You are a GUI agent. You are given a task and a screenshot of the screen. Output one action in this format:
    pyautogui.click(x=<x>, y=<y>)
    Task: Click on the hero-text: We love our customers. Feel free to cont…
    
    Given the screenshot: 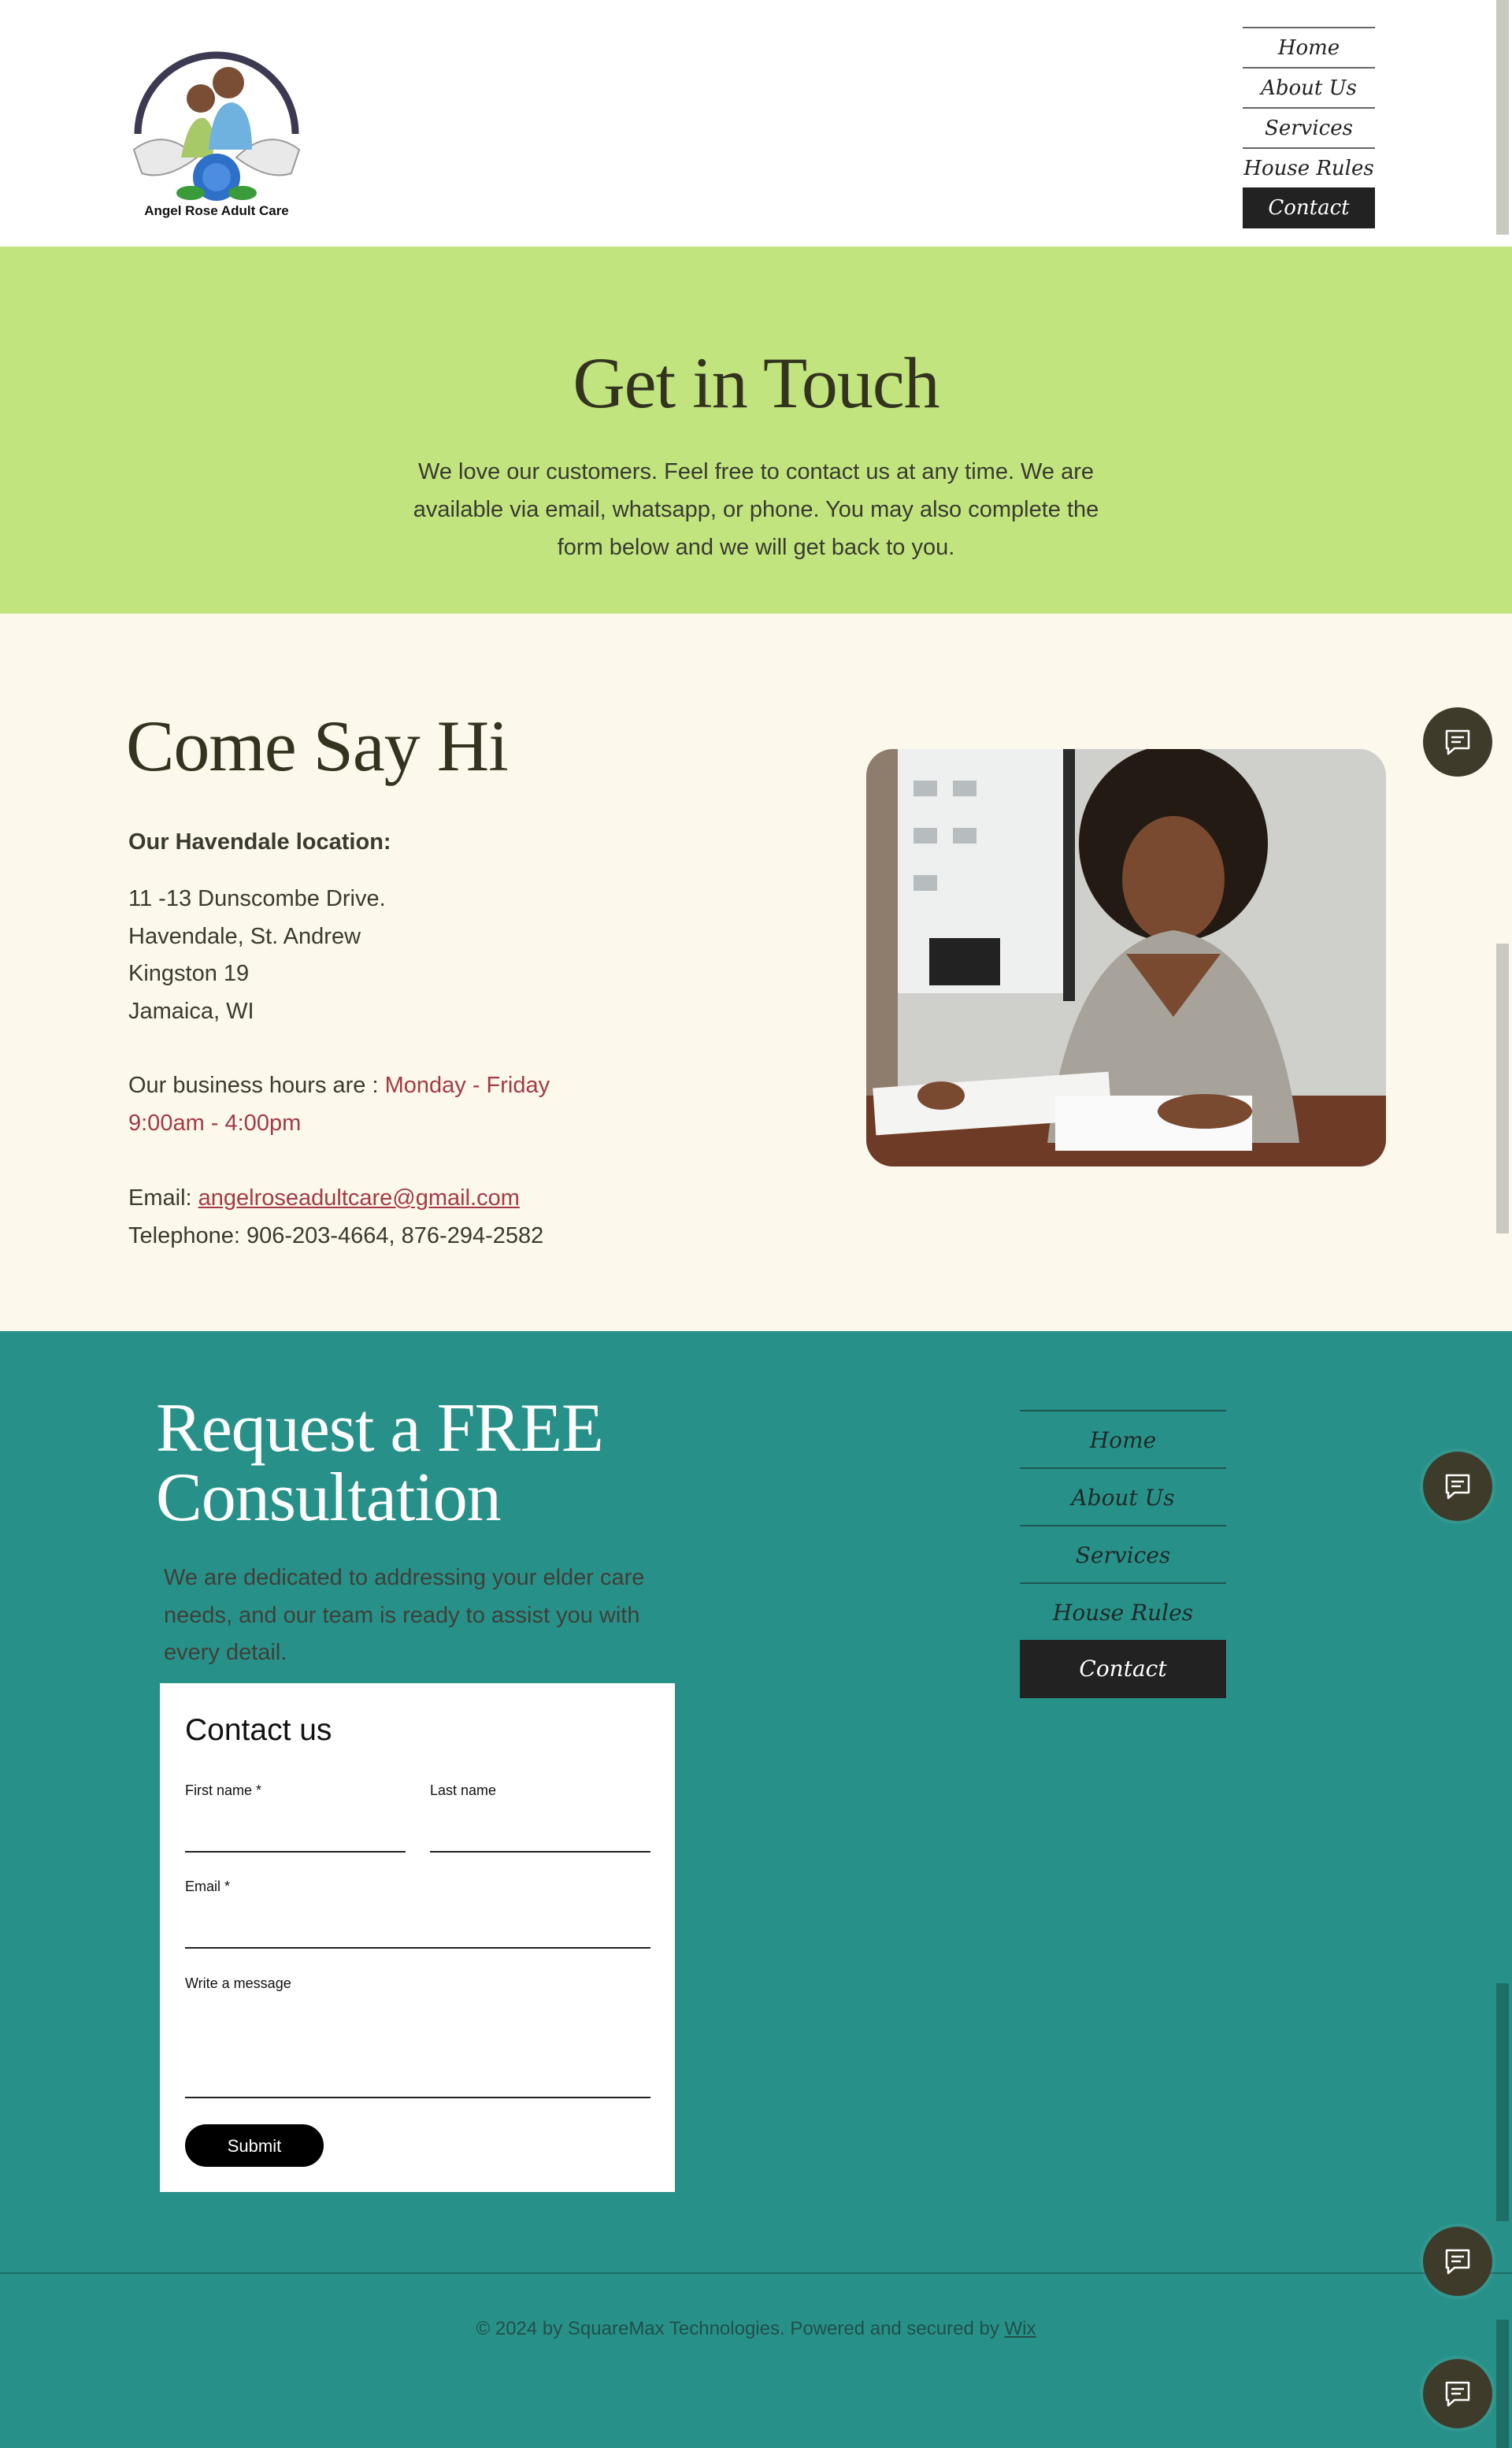 What is the action you would take?
    pyautogui.click(x=756, y=509)
    